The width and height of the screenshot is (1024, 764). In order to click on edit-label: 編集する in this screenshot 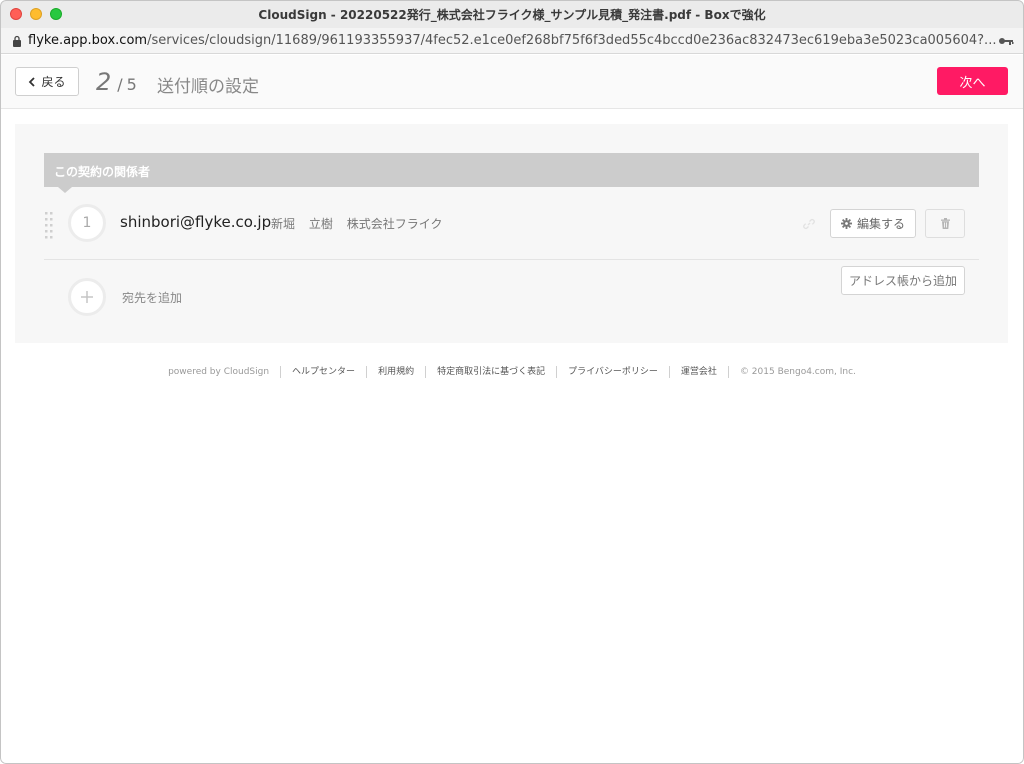, I will do `click(880, 224)`.